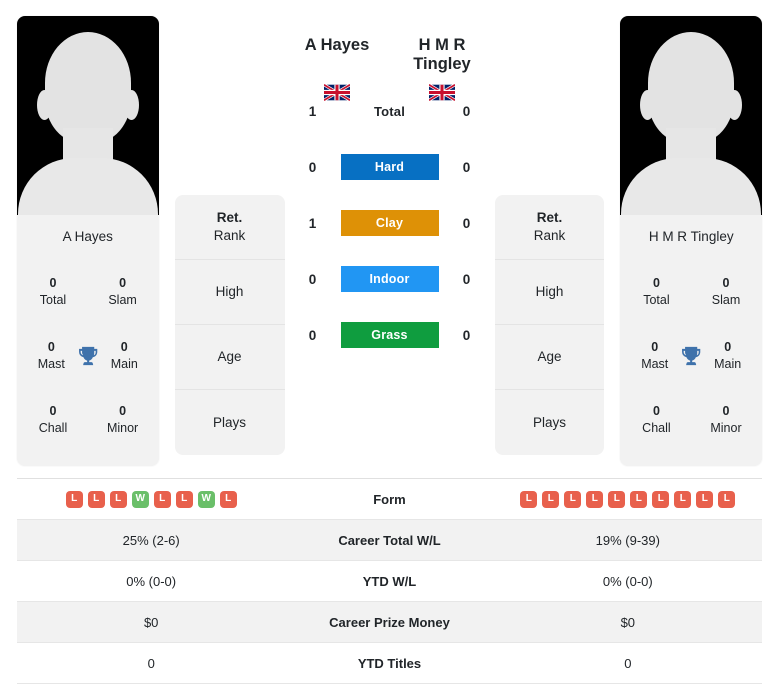 This screenshot has height=699, width=779. What do you see at coordinates (229, 235) in the screenshot?
I see `info-bottom-label: Rank` at bounding box center [229, 235].